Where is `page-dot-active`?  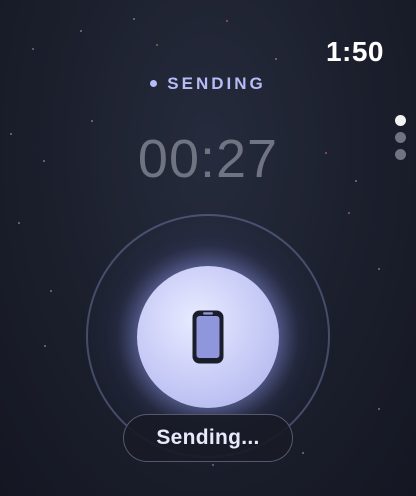 page-dot-active is located at coordinates (400, 120).